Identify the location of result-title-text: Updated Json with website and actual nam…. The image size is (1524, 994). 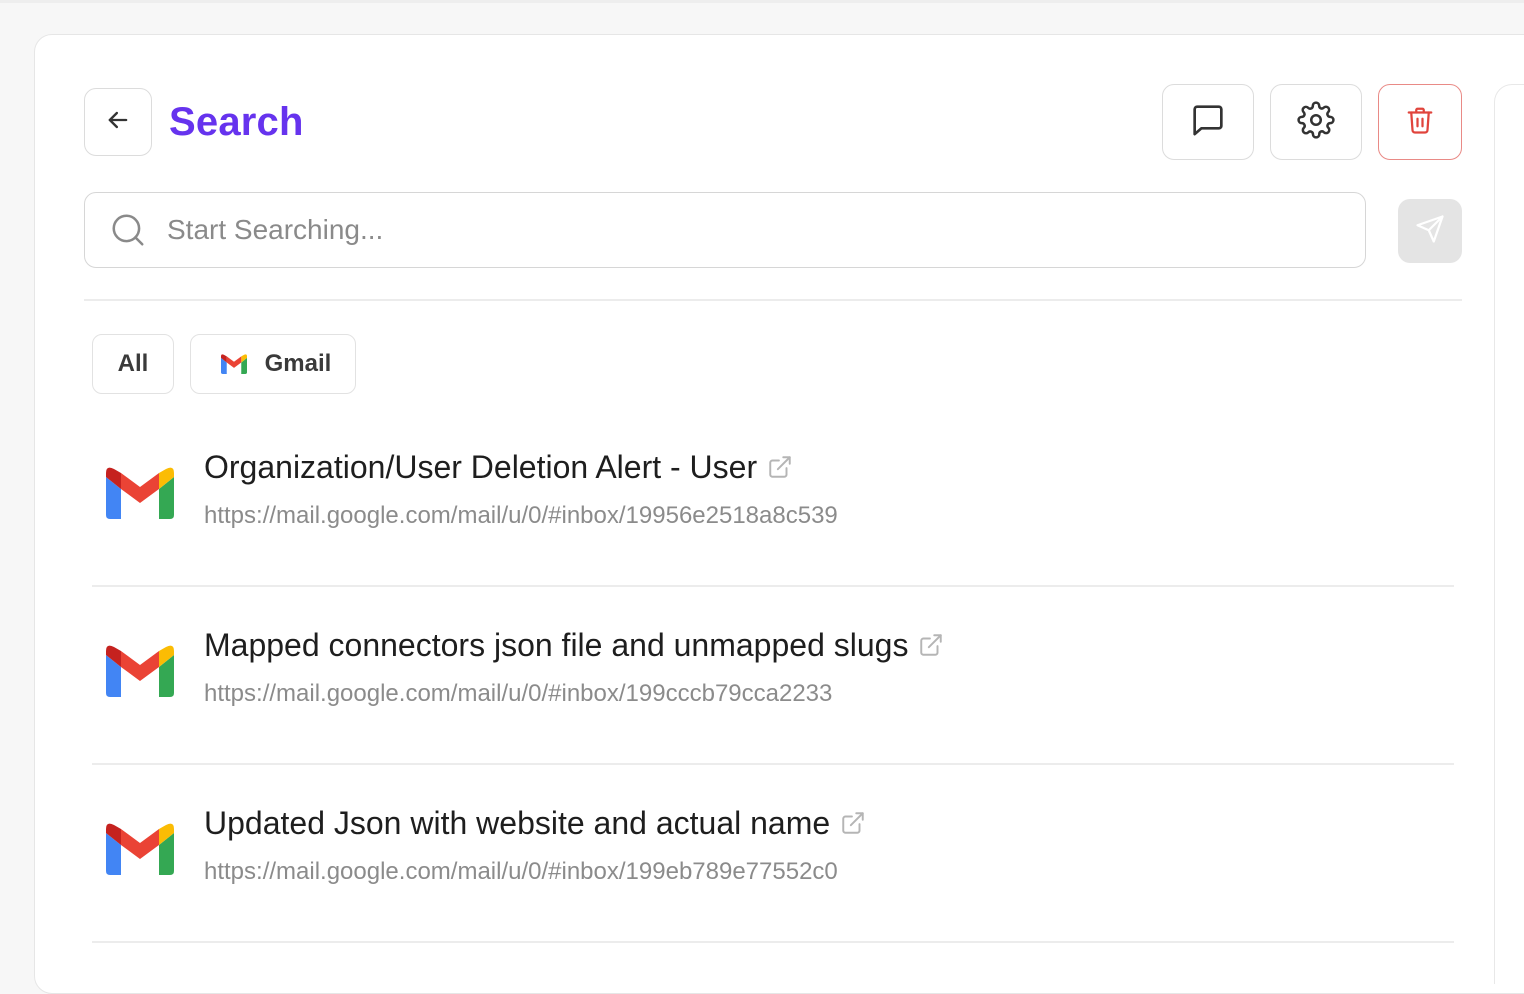
(517, 823).